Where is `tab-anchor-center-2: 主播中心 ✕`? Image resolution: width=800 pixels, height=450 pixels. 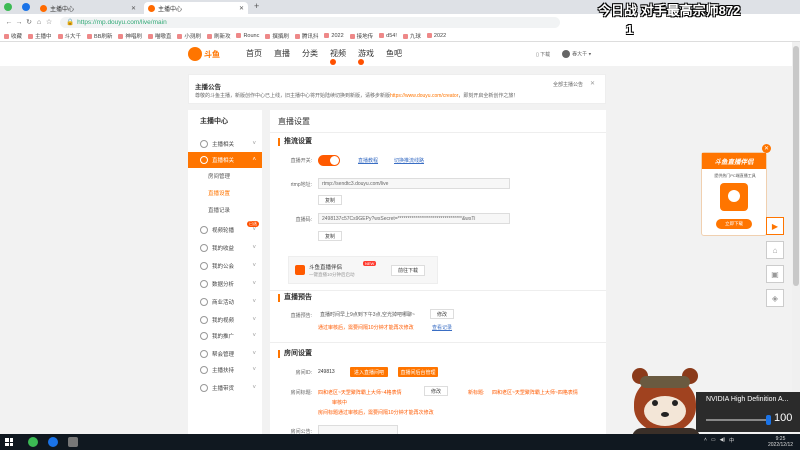 tab-anchor-center-2: 主播中心 ✕ is located at coordinates (196, 8).